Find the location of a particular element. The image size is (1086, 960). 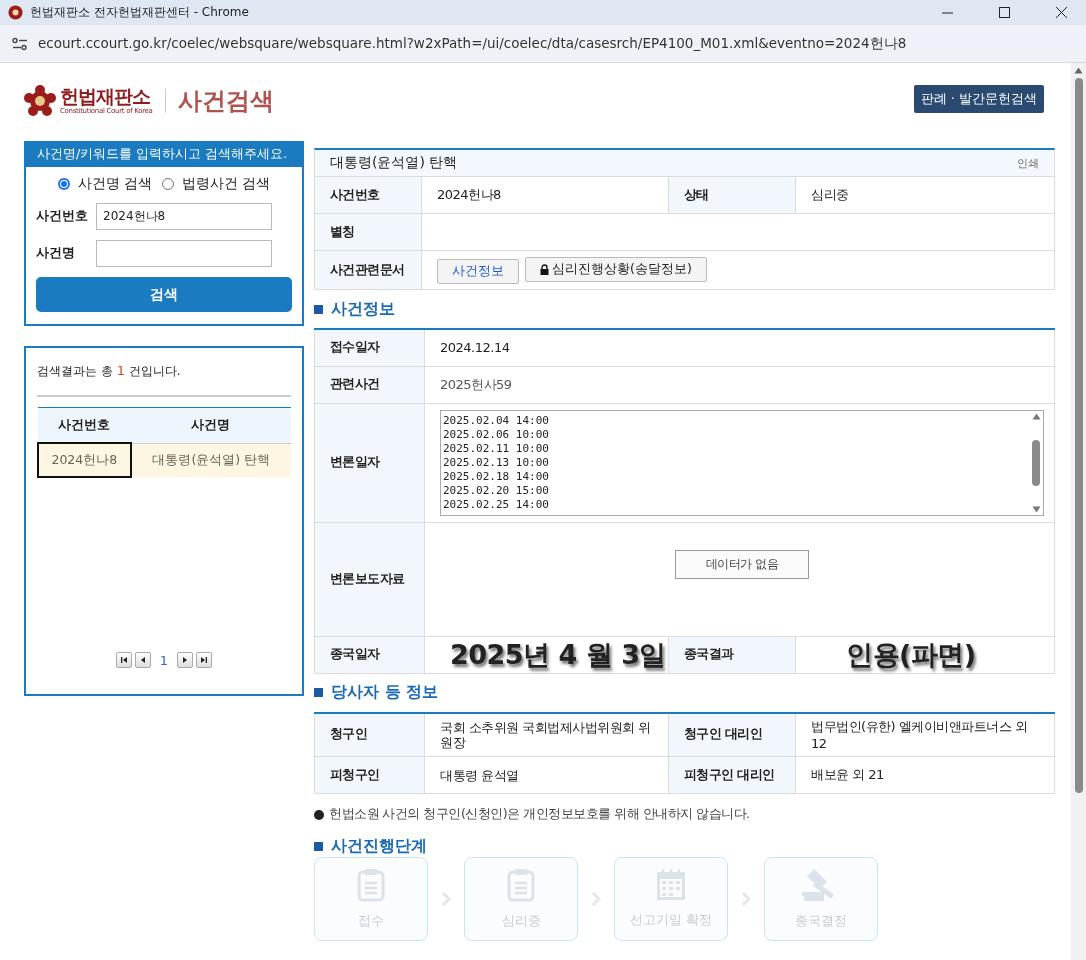

search-mode-radio: 법령사건 검색 is located at coordinates (216, 184).